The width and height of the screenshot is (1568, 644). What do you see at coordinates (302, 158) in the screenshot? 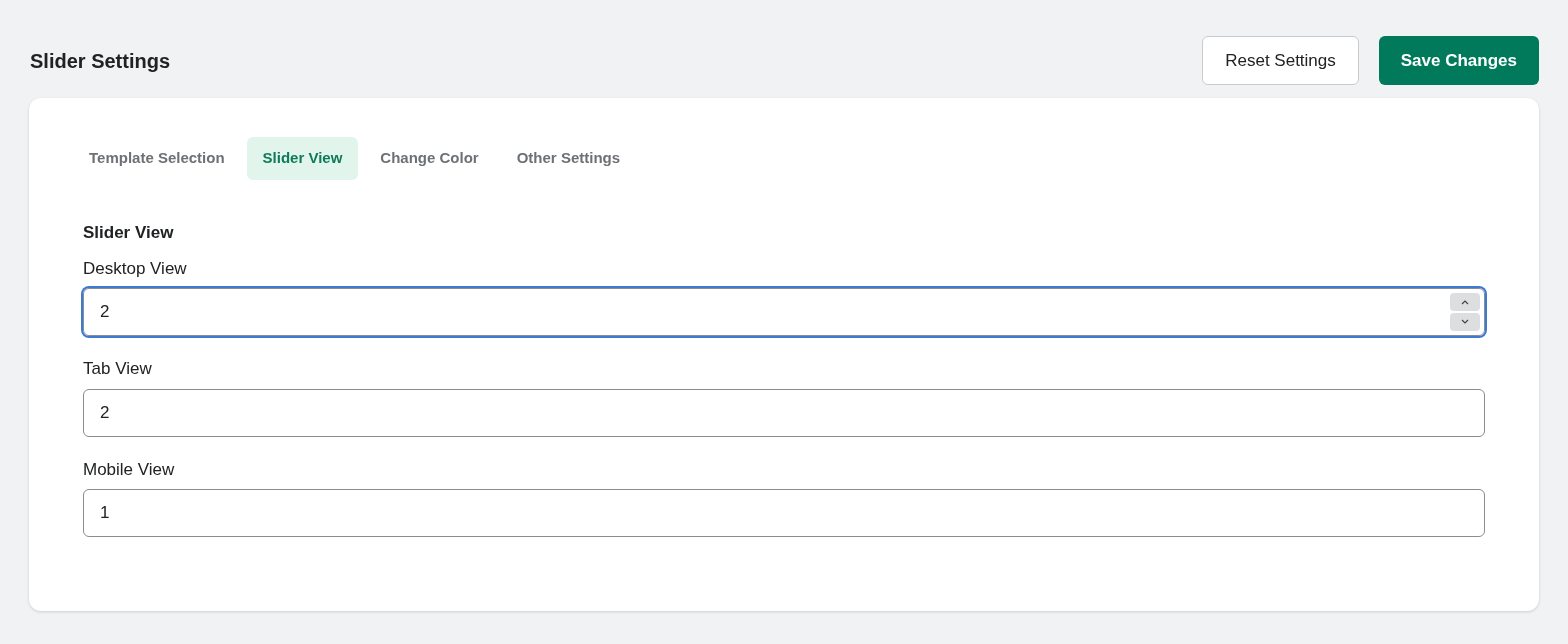
I see `tab: Slider View` at bounding box center [302, 158].